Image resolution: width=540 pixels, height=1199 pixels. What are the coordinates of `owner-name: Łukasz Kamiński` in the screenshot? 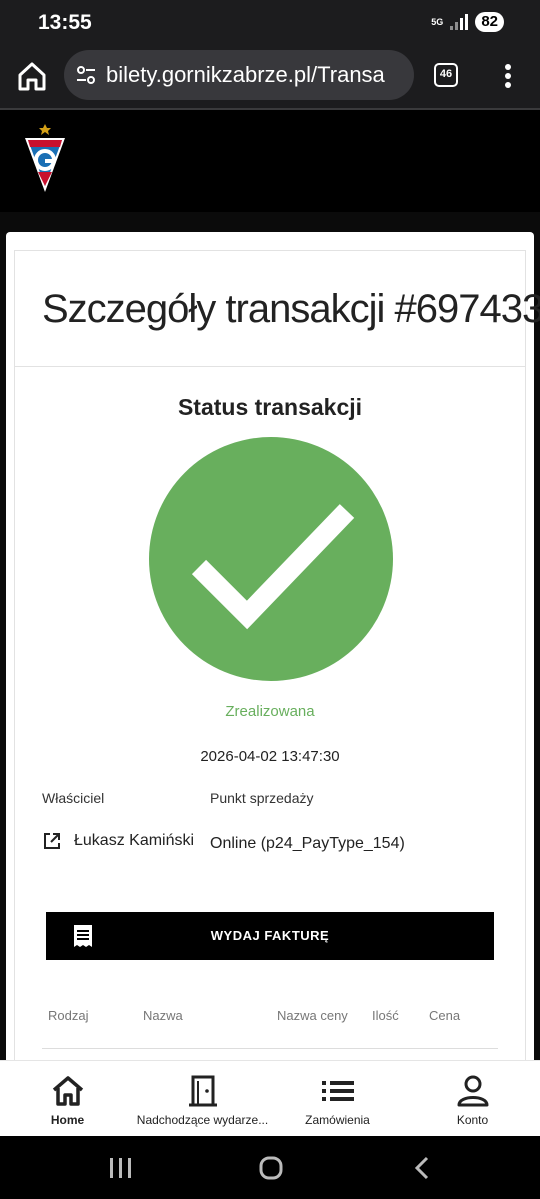 It's located at (134, 841).